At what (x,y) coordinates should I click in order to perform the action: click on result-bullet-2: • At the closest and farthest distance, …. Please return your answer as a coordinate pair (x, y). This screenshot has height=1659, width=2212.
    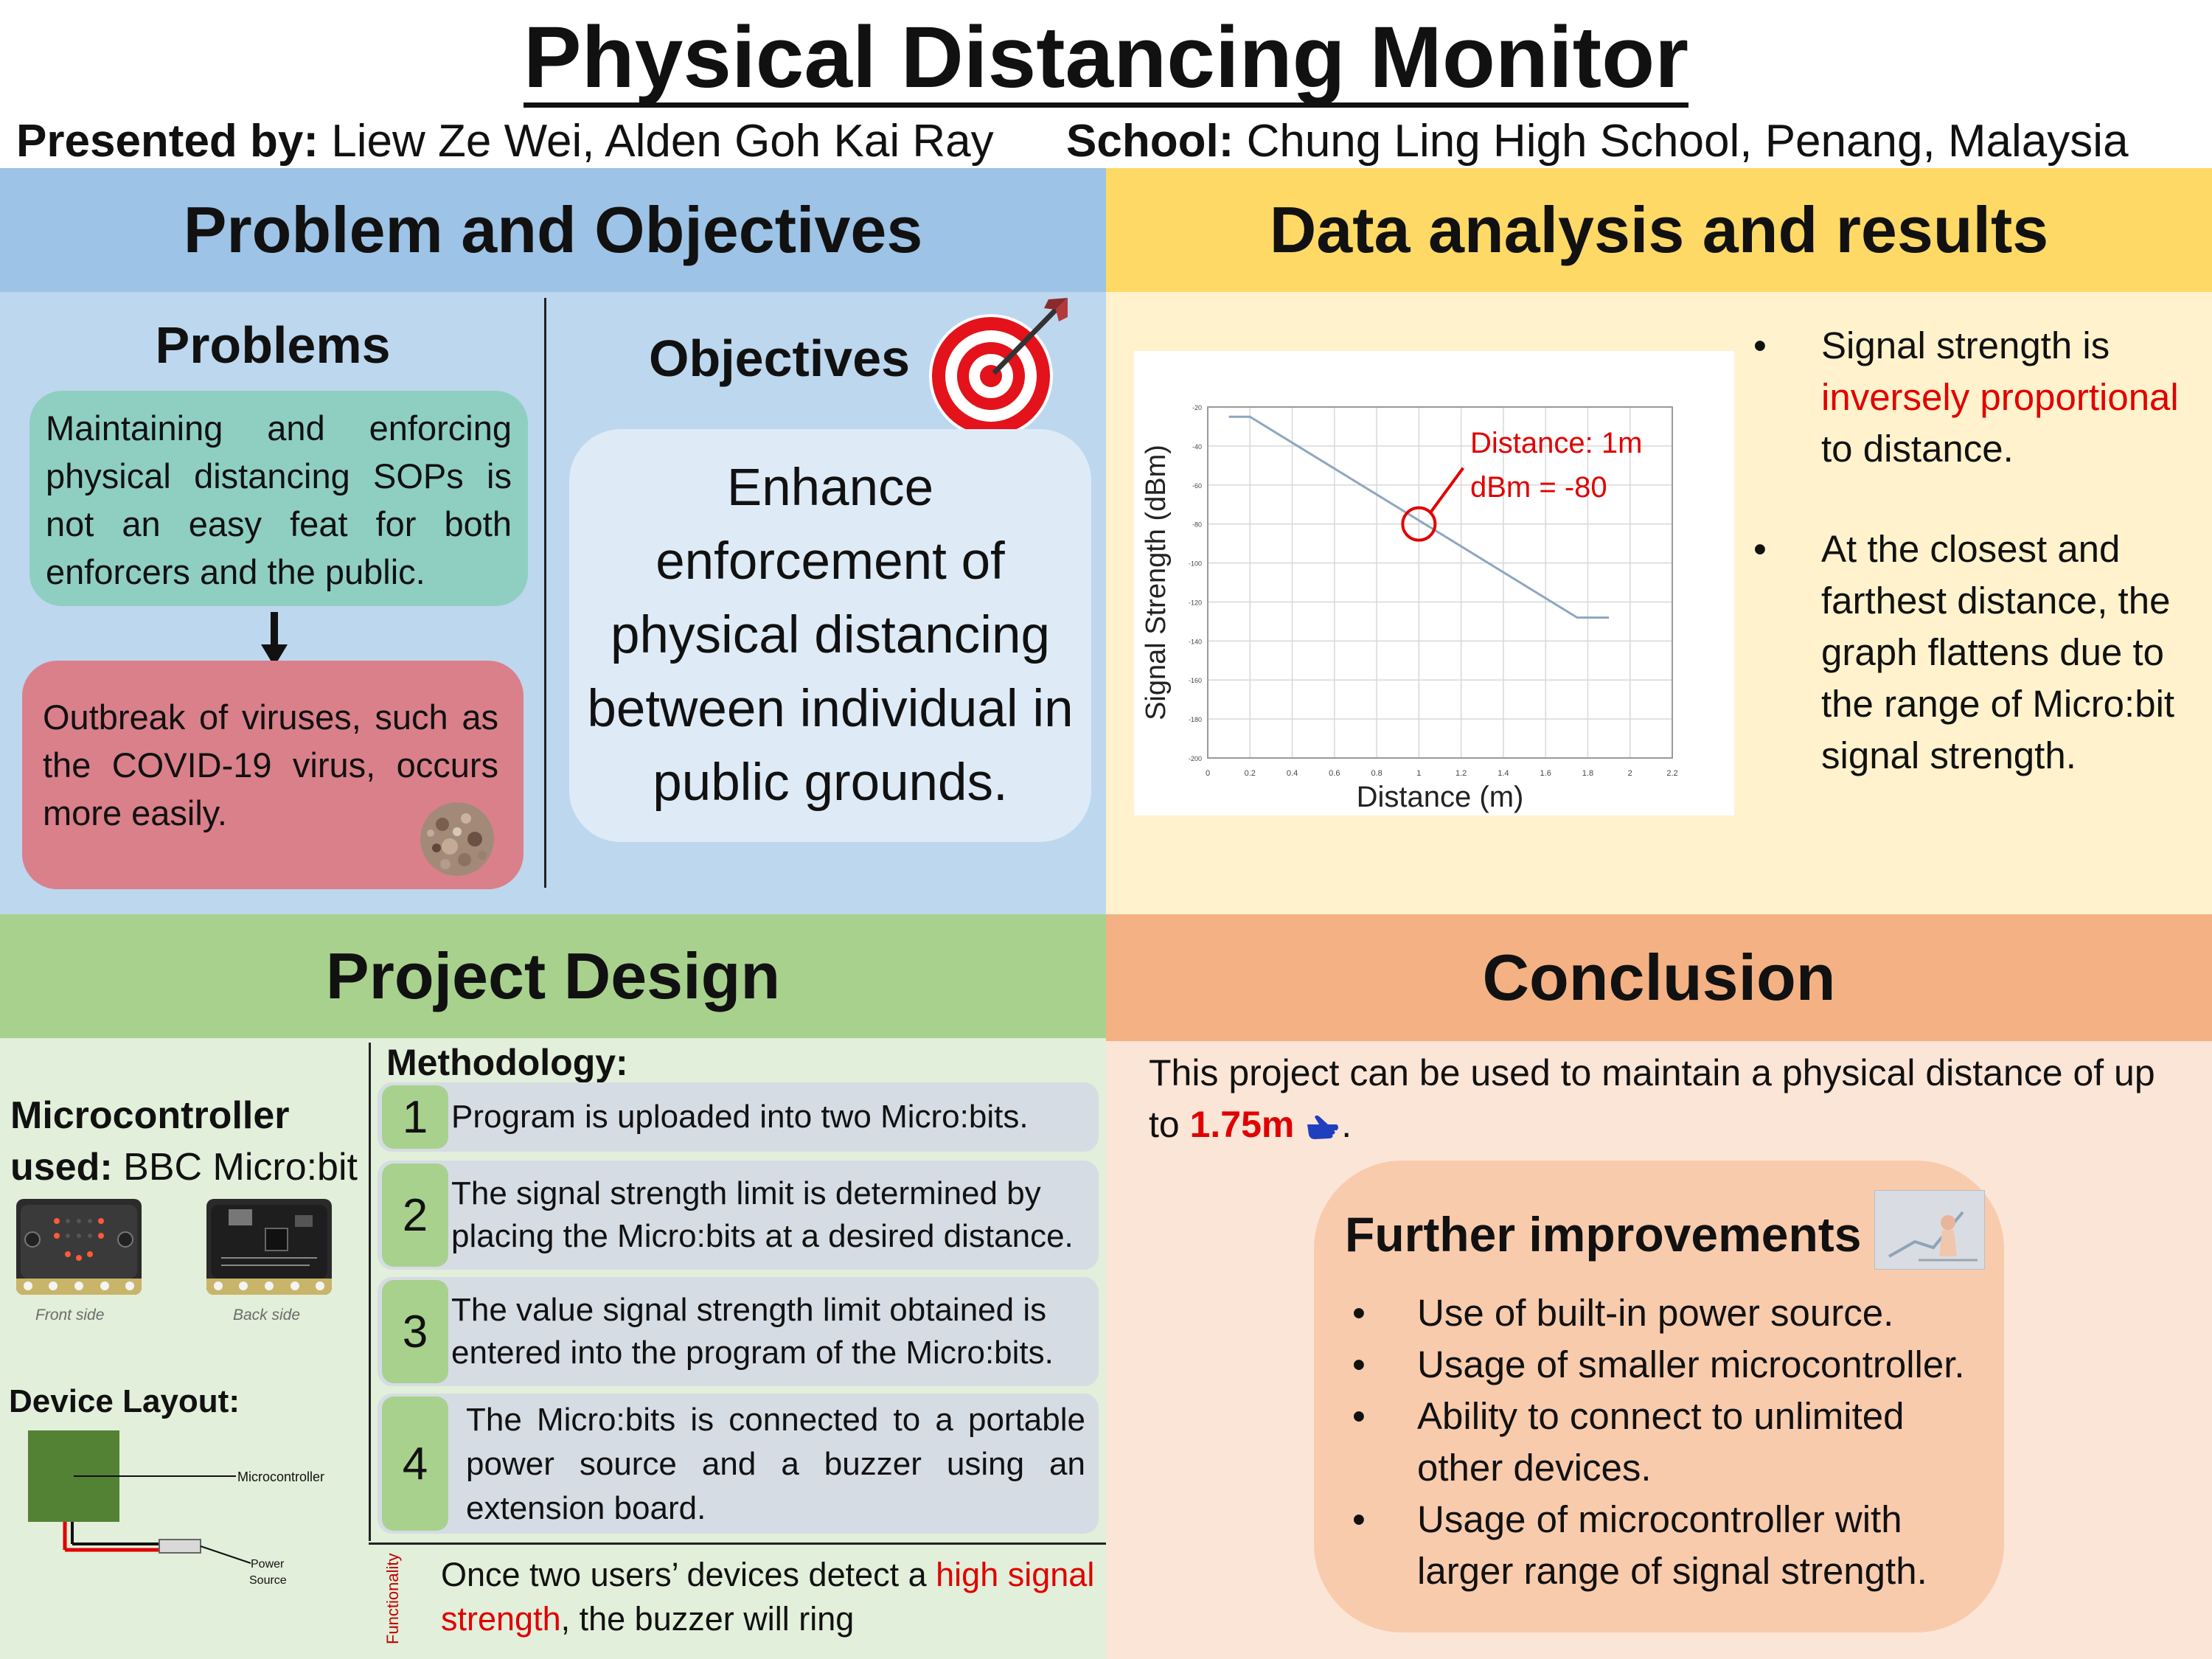
    Looking at the image, I should click on (1972, 653).